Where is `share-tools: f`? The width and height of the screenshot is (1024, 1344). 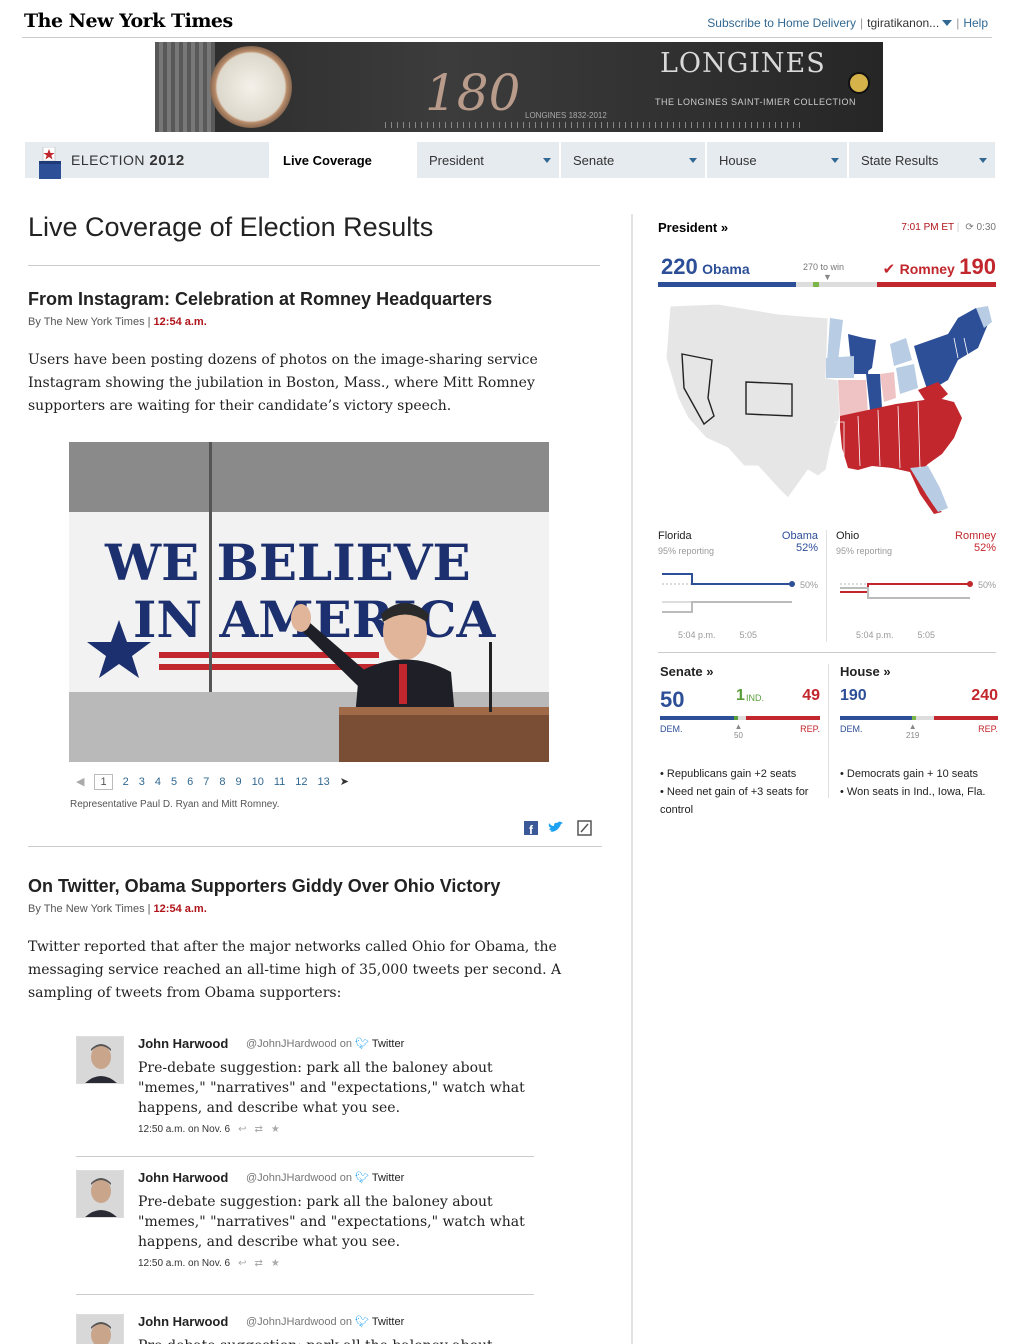 share-tools: f is located at coordinates (560, 830).